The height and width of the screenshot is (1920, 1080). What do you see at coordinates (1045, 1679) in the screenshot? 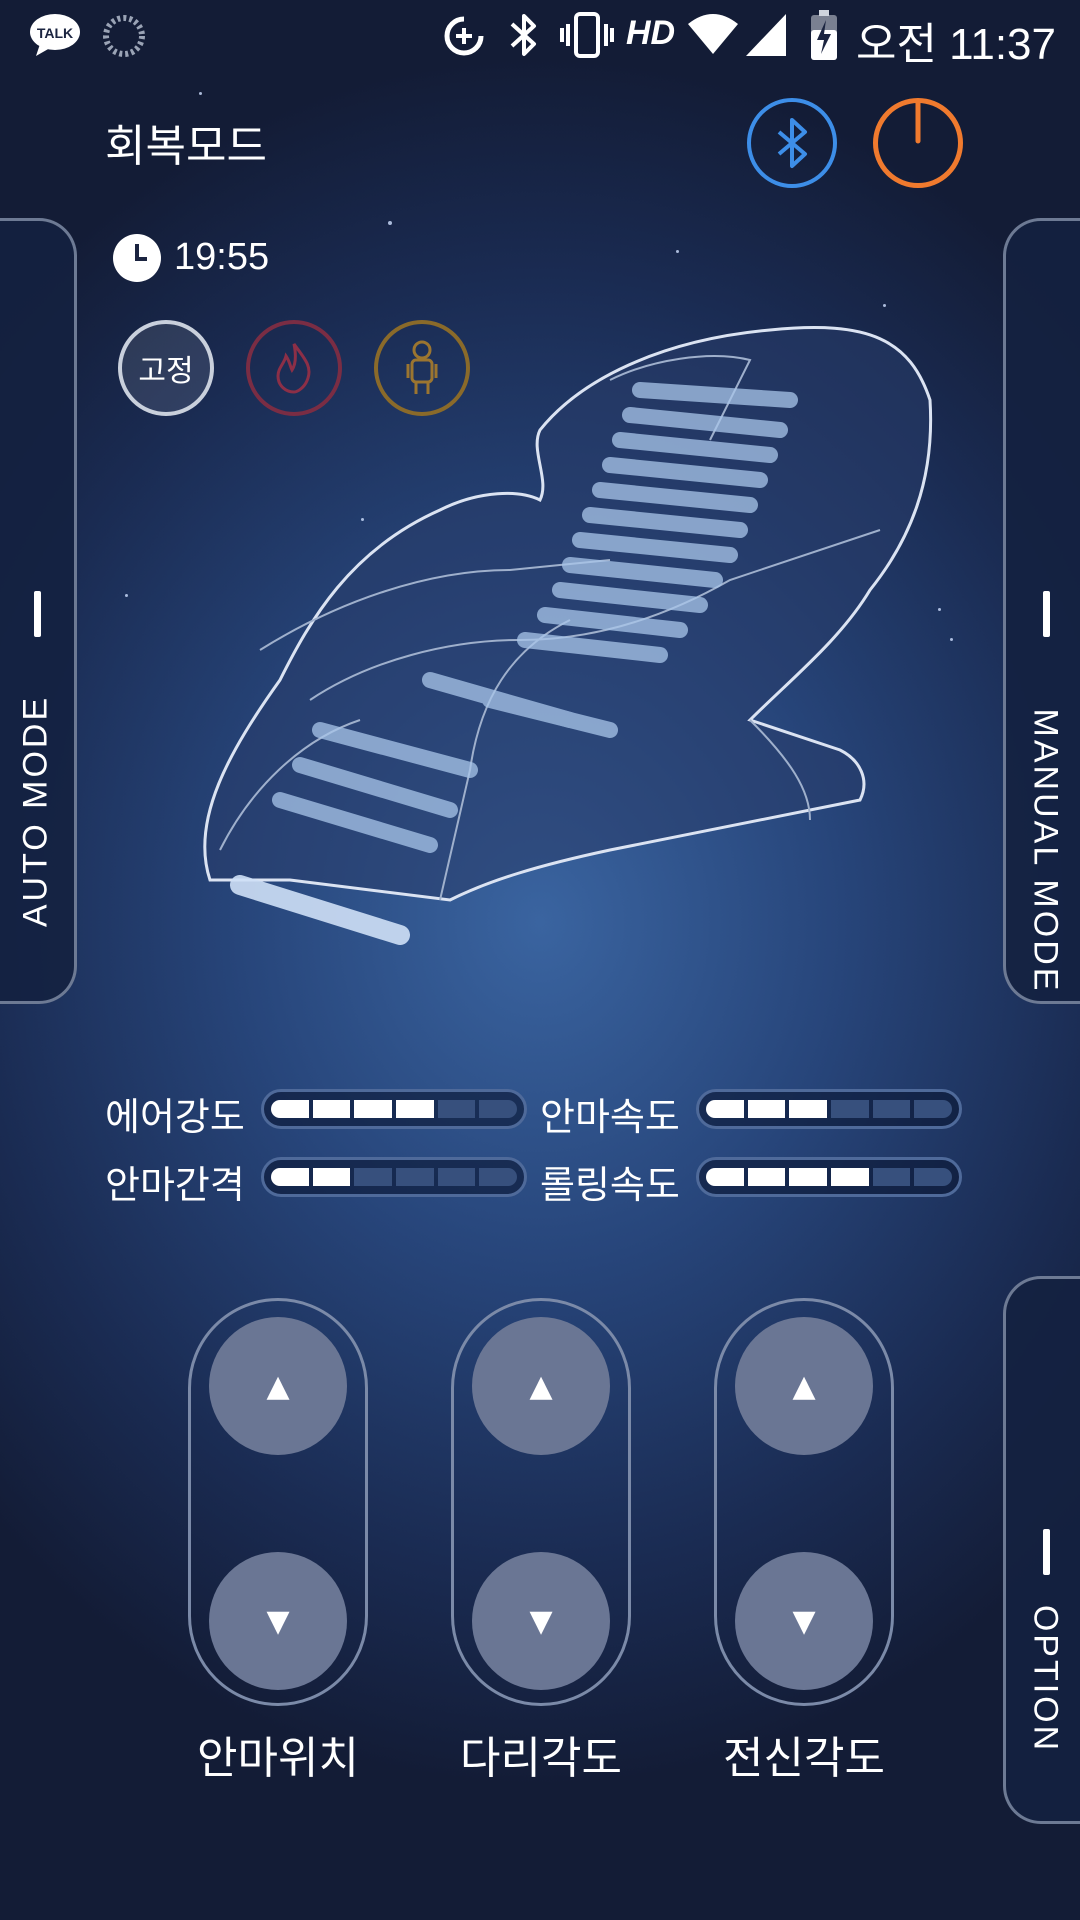
I see `option-label: OPTION` at bounding box center [1045, 1679].